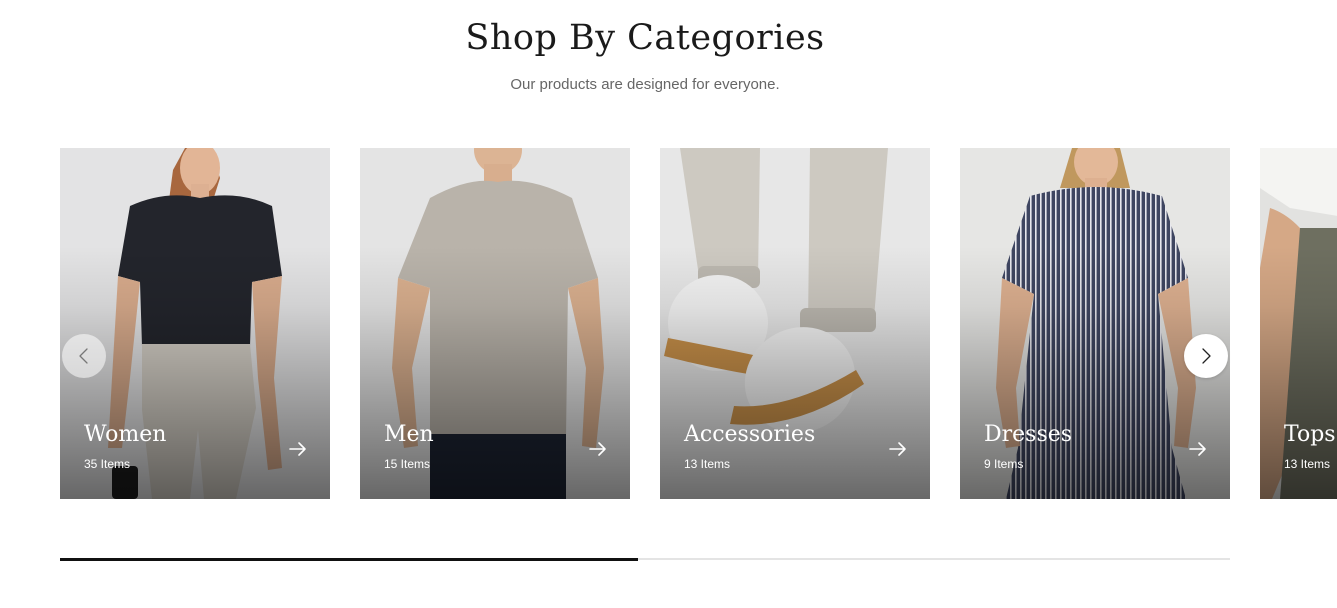  I want to click on carousel-prev-button, so click(84, 356).